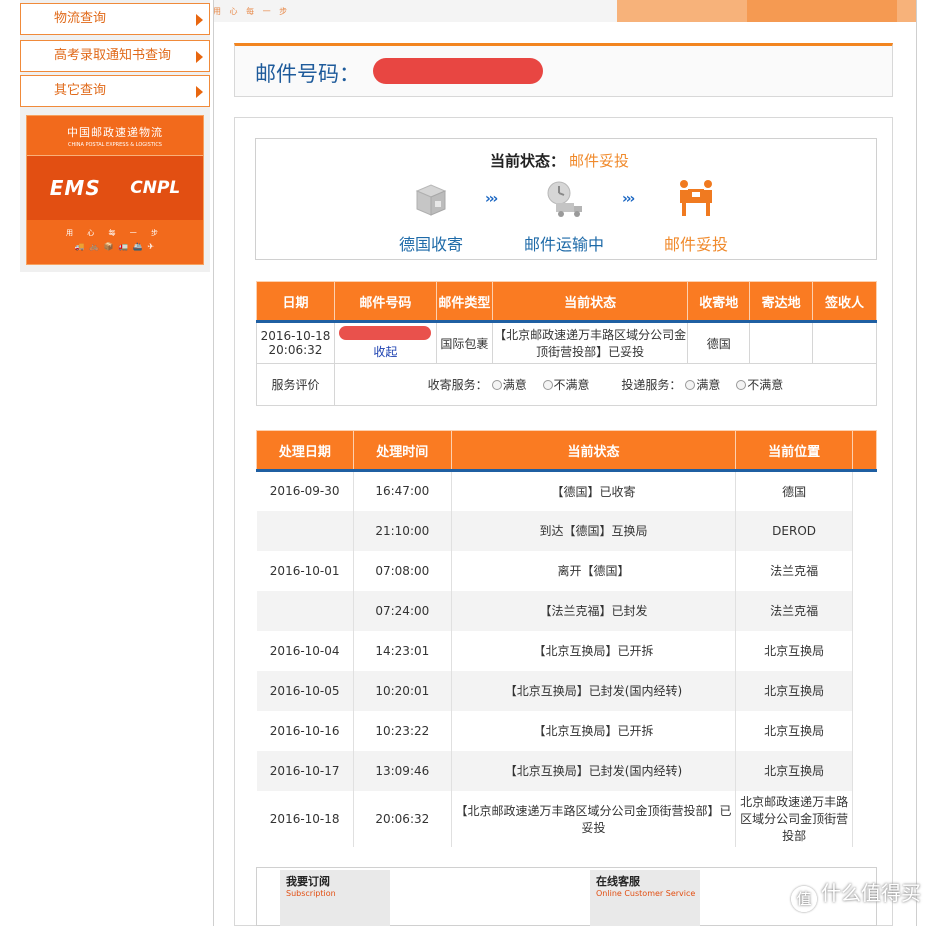 This screenshot has width=931, height=926. I want to click on history-time: 10:20:01, so click(402, 690).